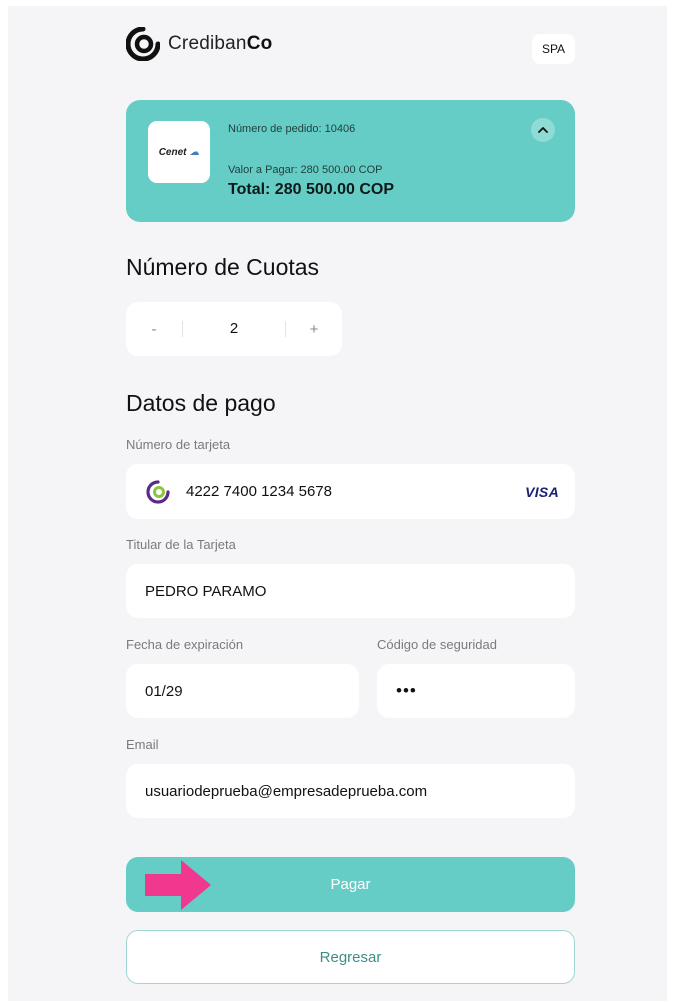  What do you see at coordinates (201, 403) in the screenshot?
I see `payment-title: Datos de pago` at bounding box center [201, 403].